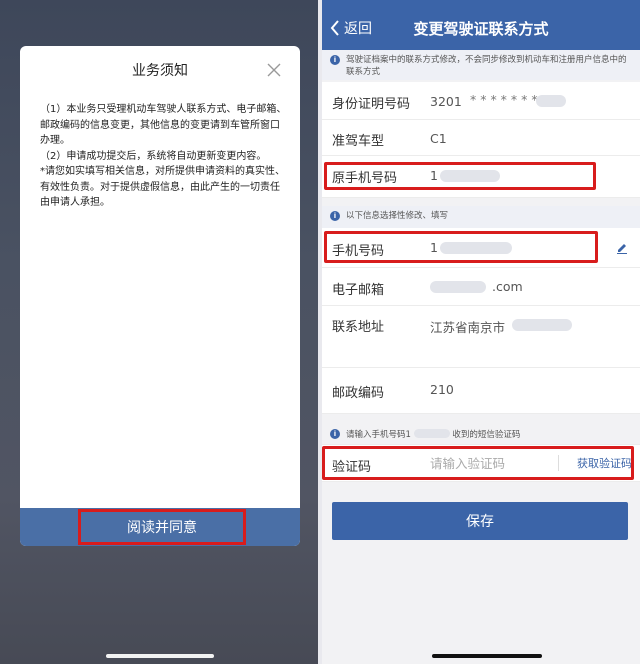 This screenshot has width=640, height=664. I want to click on highlight-box-verification, so click(478, 463).